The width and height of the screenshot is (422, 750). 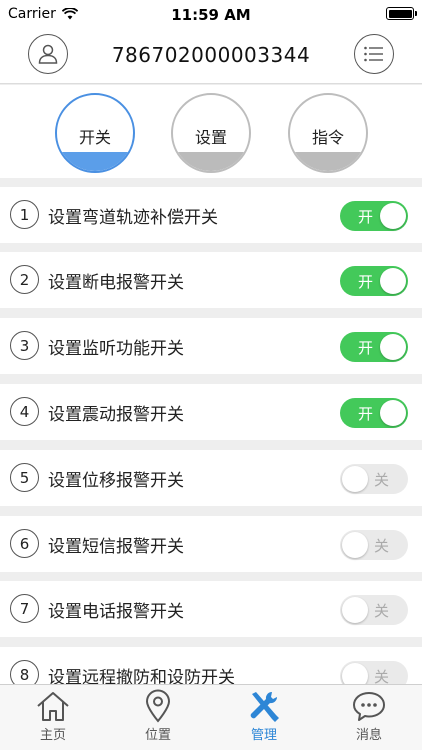 I want to click on item-label: 设置位移报警开关, so click(x=116, y=481).